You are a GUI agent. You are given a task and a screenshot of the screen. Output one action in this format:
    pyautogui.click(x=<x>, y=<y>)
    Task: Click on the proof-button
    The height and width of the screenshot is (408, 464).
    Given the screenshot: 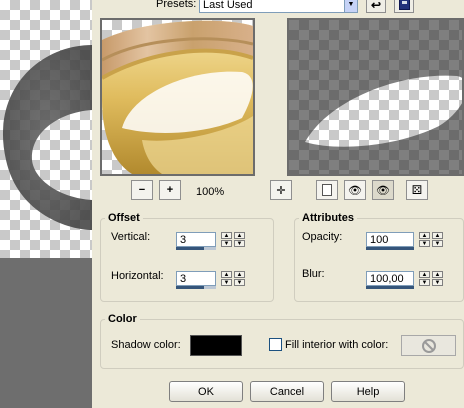 What is the action you would take?
    pyautogui.click(x=327, y=190)
    